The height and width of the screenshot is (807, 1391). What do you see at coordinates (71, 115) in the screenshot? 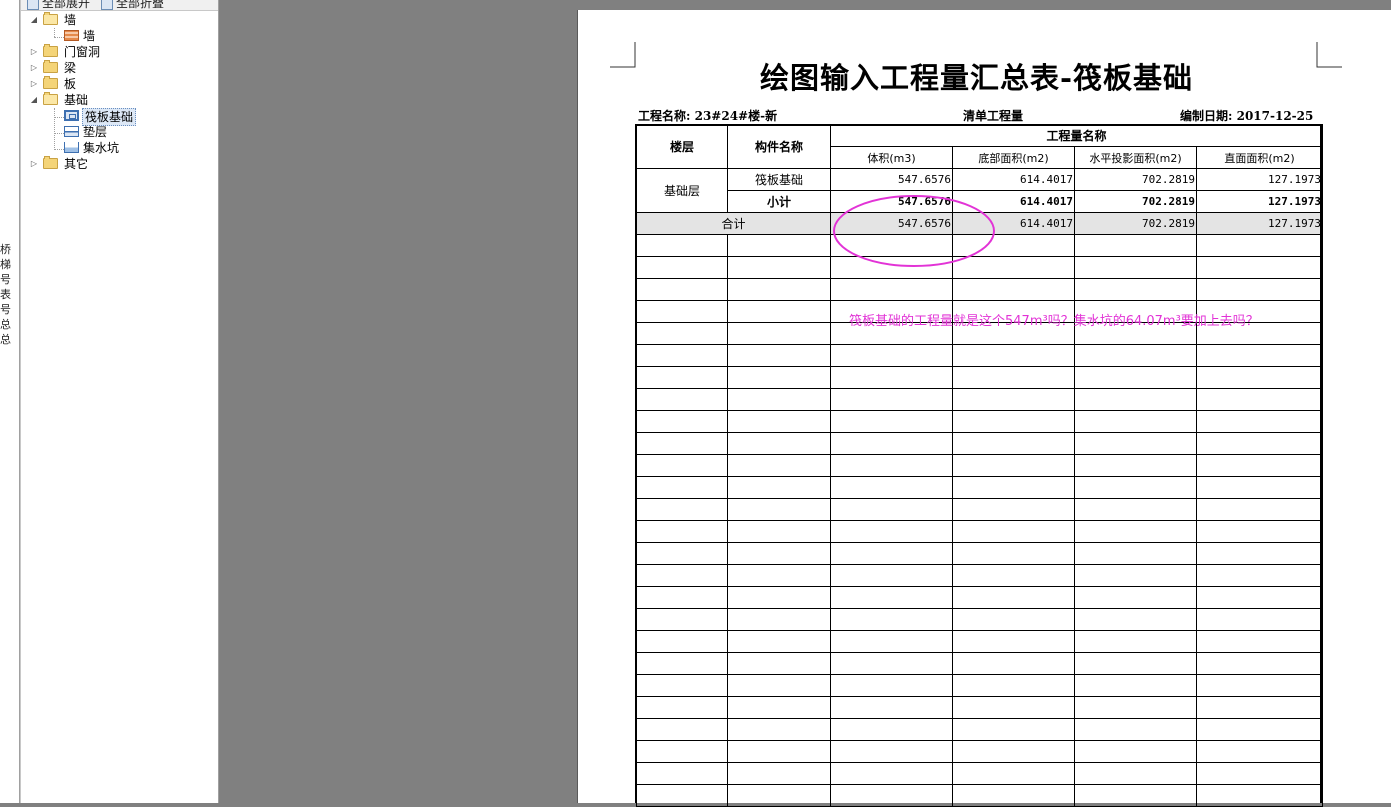
I see `raft-foundation-icon` at bounding box center [71, 115].